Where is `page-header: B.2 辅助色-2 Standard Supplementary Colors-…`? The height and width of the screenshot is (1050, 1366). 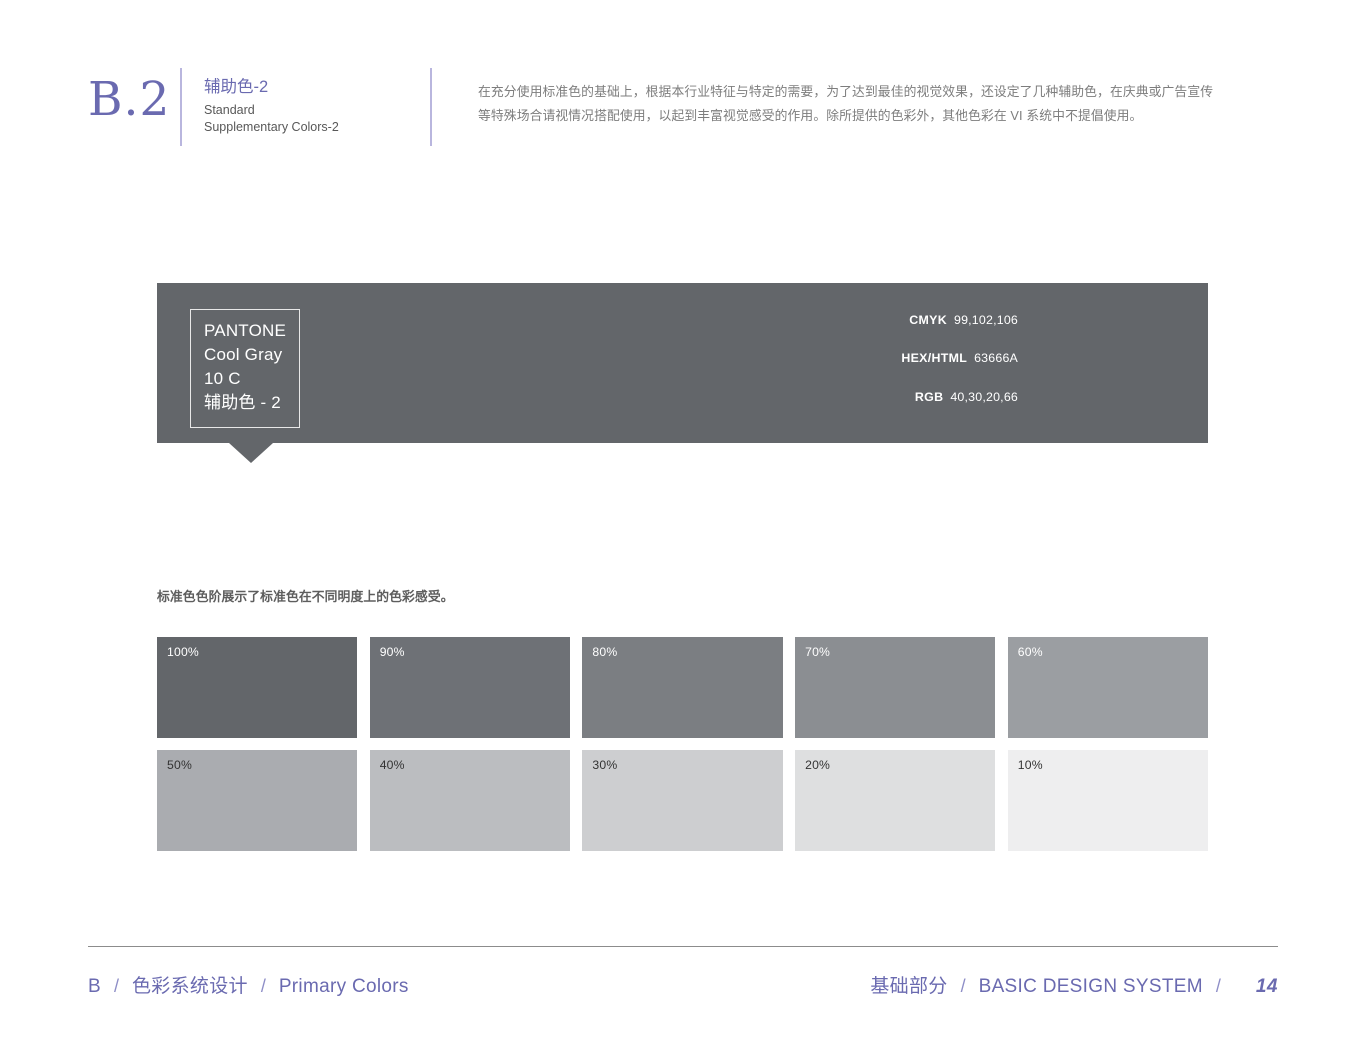
page-header: B.2 辅助色-2 Standard Supplementary Colors-… is located at coordinates (686, 111).